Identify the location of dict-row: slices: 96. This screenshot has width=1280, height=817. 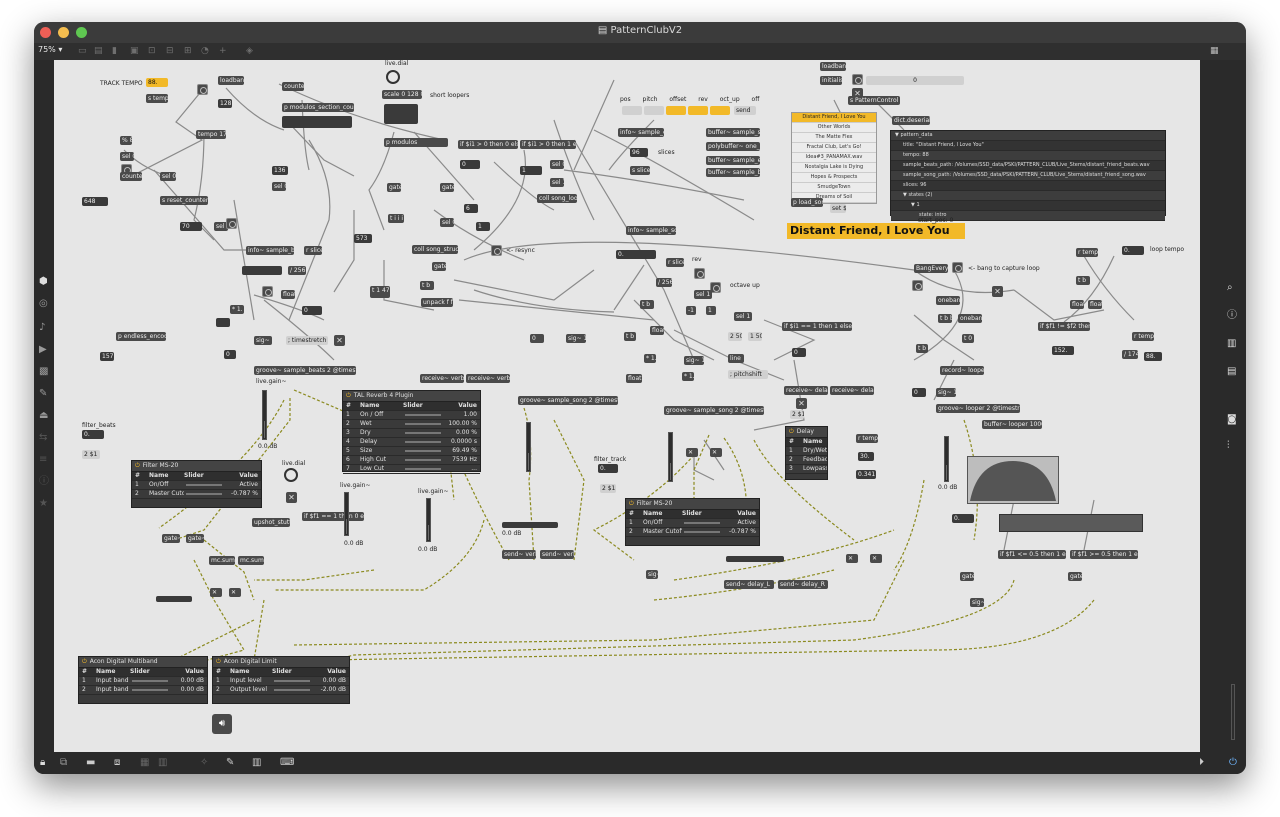
(1028, 186).